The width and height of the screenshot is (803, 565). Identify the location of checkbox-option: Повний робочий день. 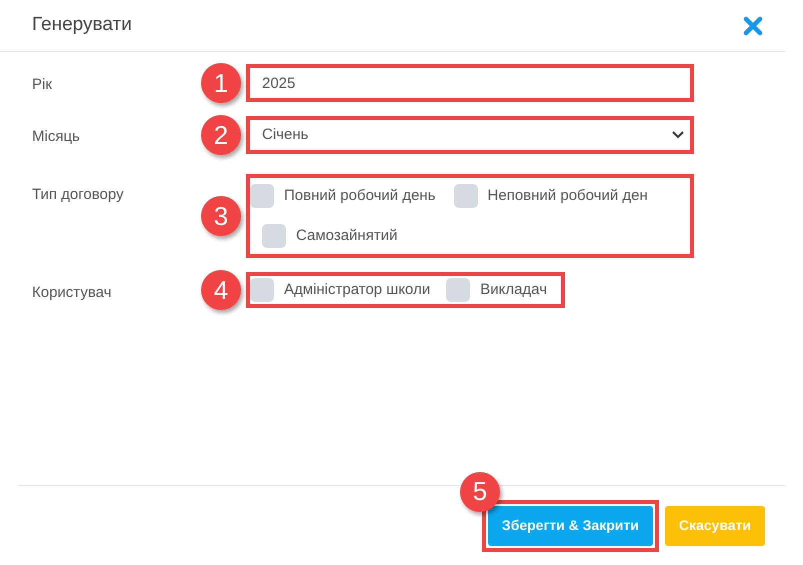
(343, 196).